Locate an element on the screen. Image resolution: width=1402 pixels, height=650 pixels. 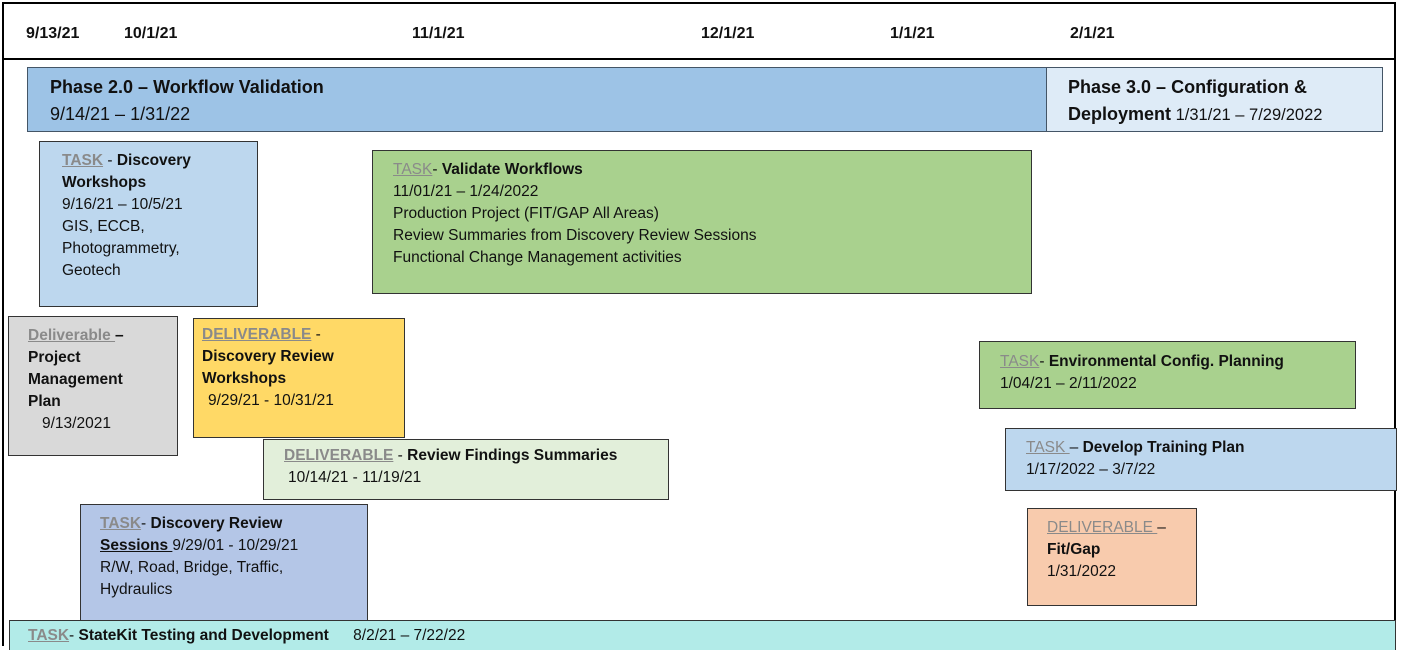
phase-title: Phase 3.0 – Configuration & is located at coordinates (1188, 87).